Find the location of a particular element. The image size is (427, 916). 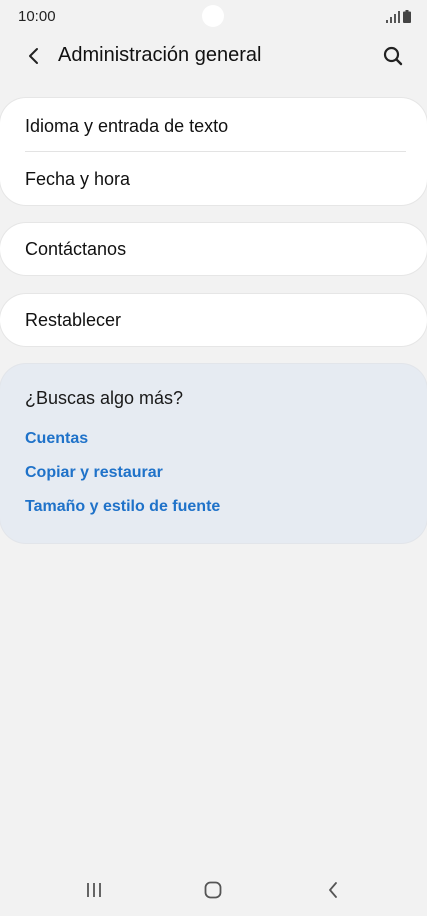

list-item-reset: Restablecer is located at coordinates (213, 320).